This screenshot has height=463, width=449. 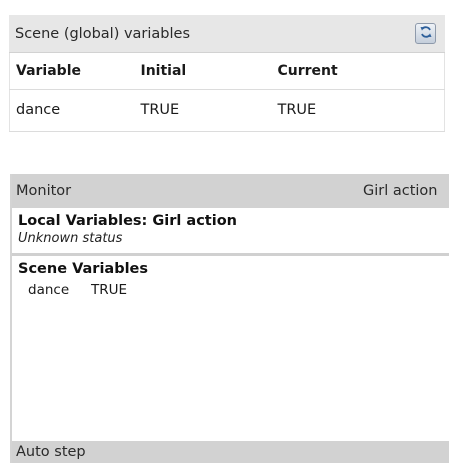 What do you see at coordinates (44, 191) in the screenshot?
I see `monitor-title: Monitor` at bounding box center [44, 191].